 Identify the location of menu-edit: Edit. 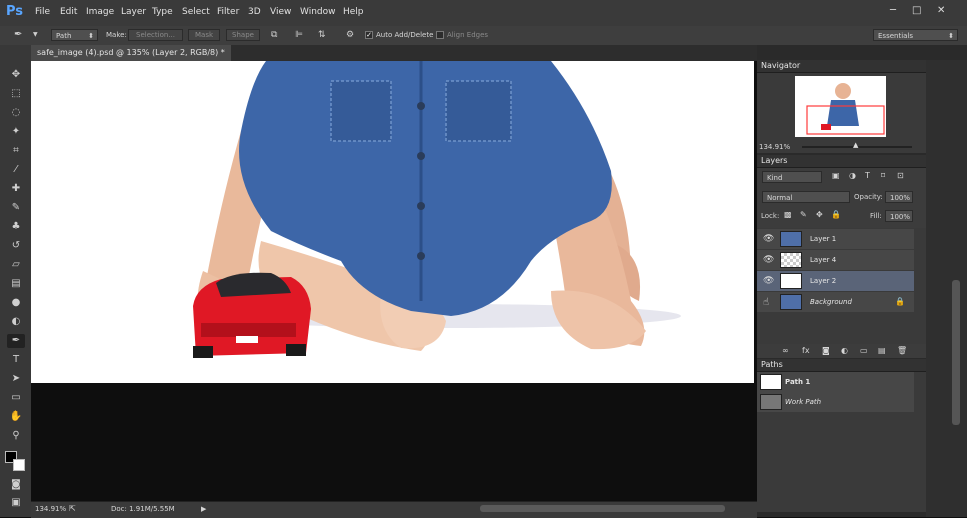
(68, 12).